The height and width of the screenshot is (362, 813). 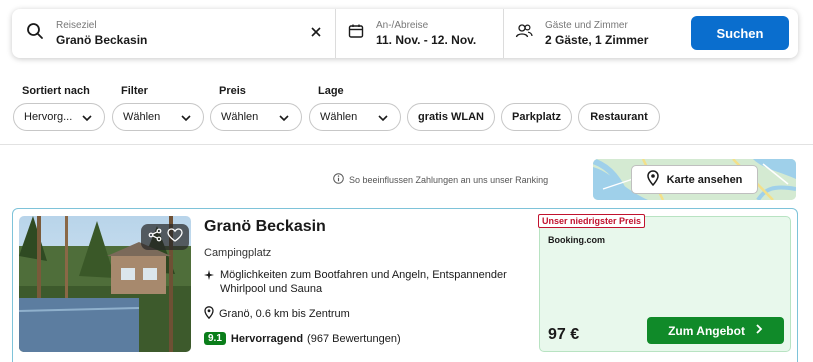 I want to click on calendar-icon, so click(x=356, y=33).